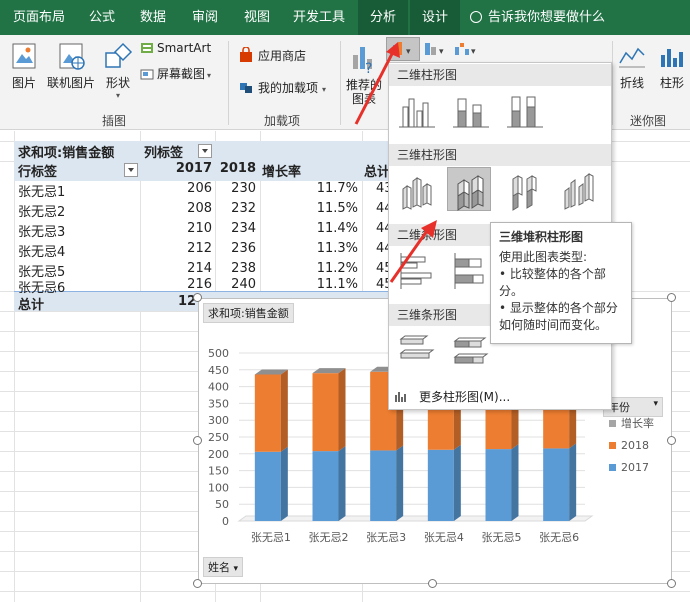  Describe the element at coordinates (435, 17) in the screenshot. I see `tab-design: 设计` at that location.